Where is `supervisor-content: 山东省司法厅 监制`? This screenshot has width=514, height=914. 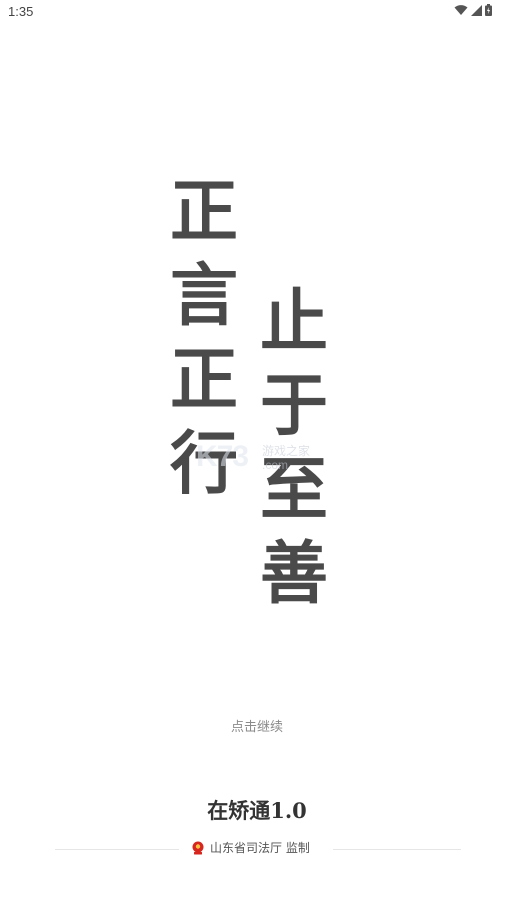
supervisor-content: 山东省司法厅 监制 is located at coordinates (250, 847).